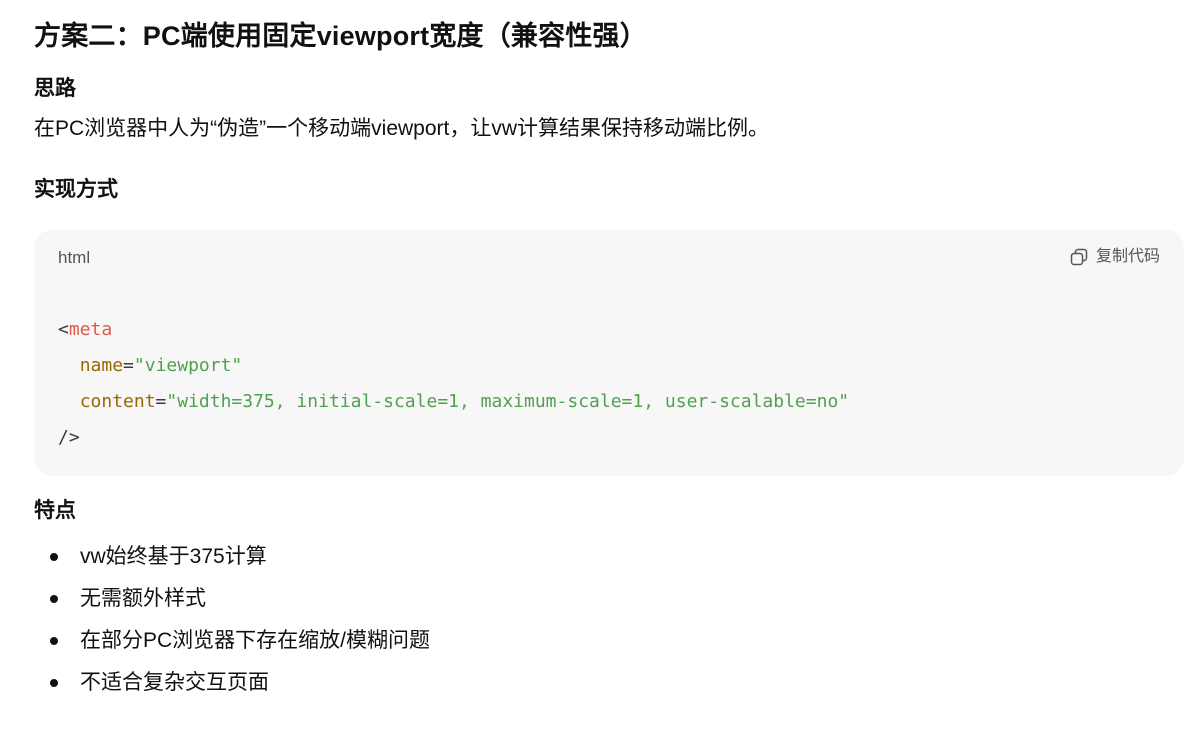 The image size is (1200, 745). Describe the element at coordinates (1127, 256) in the screenshot. I see `copy-code-label: 复制代码` at that location.